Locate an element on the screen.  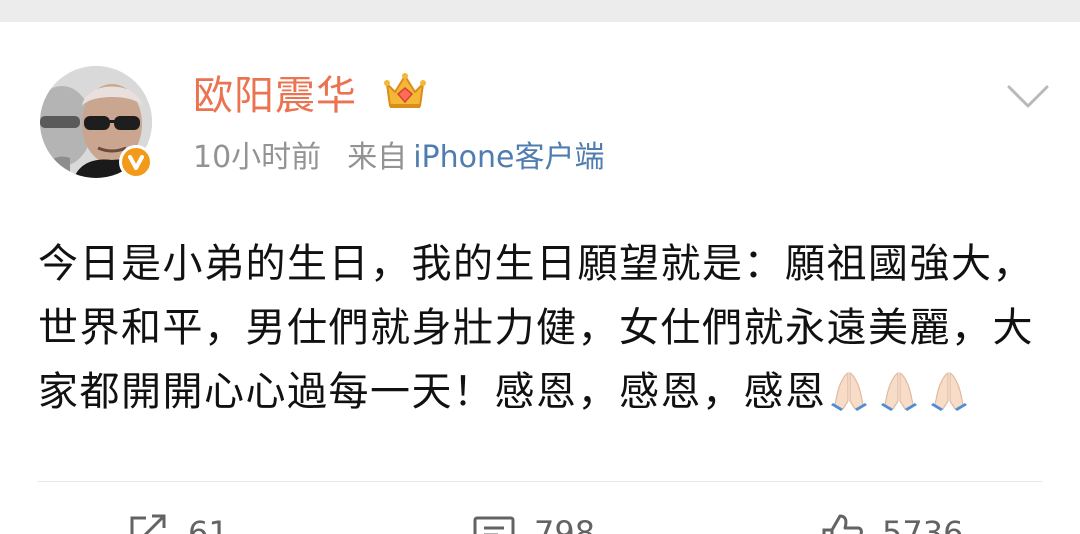
emoji-list is located at coordinates (902, 392).